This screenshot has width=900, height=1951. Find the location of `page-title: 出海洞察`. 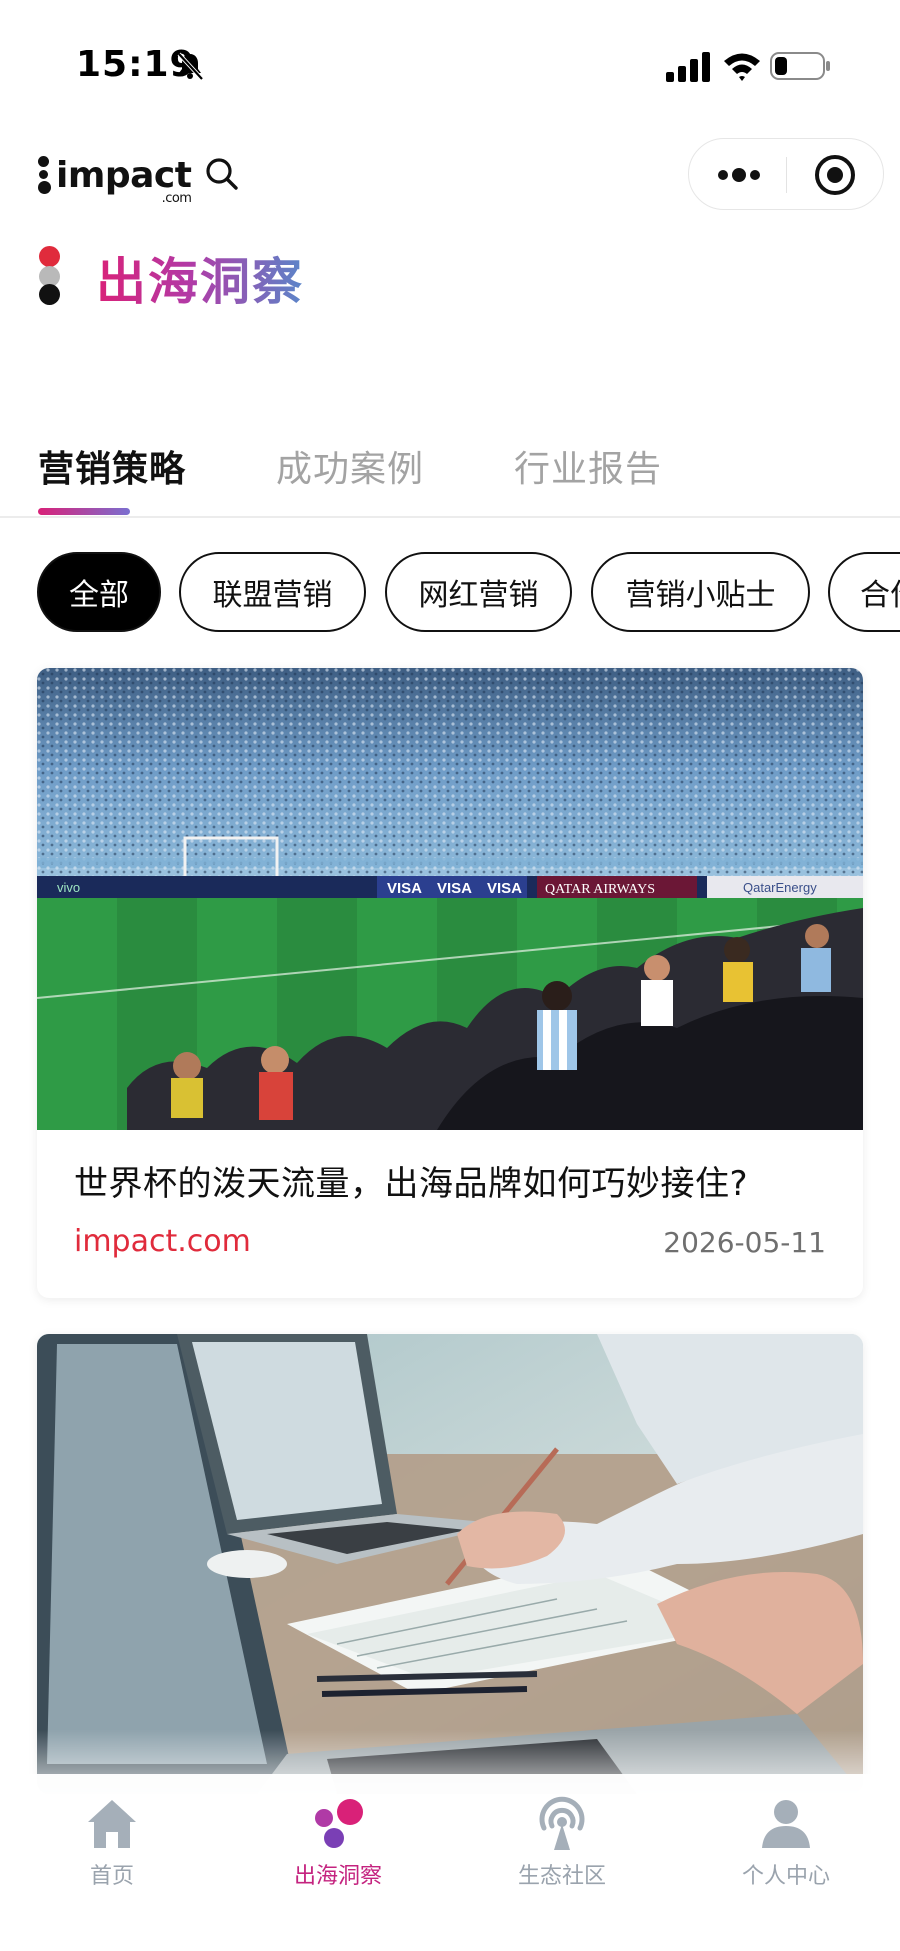

page-title: 出海洞察 is located at coordinates (200, 278).